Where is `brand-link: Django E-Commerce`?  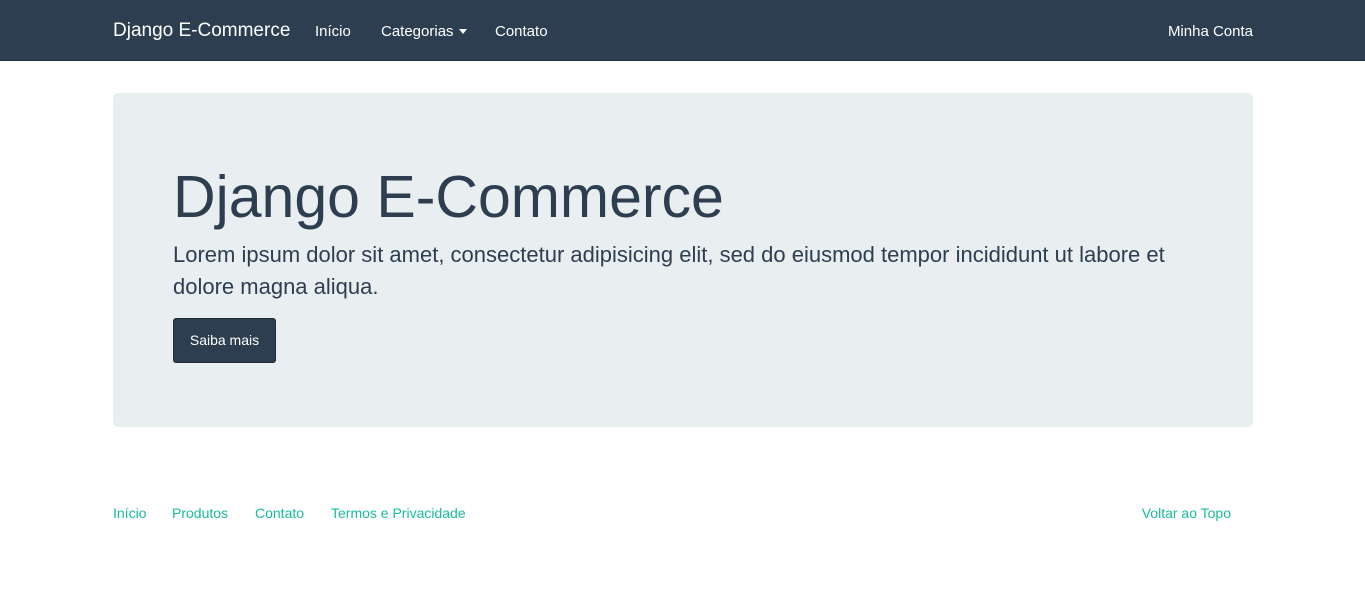
brand-link: Django E-Commerce is located at coordinates (201, 31).